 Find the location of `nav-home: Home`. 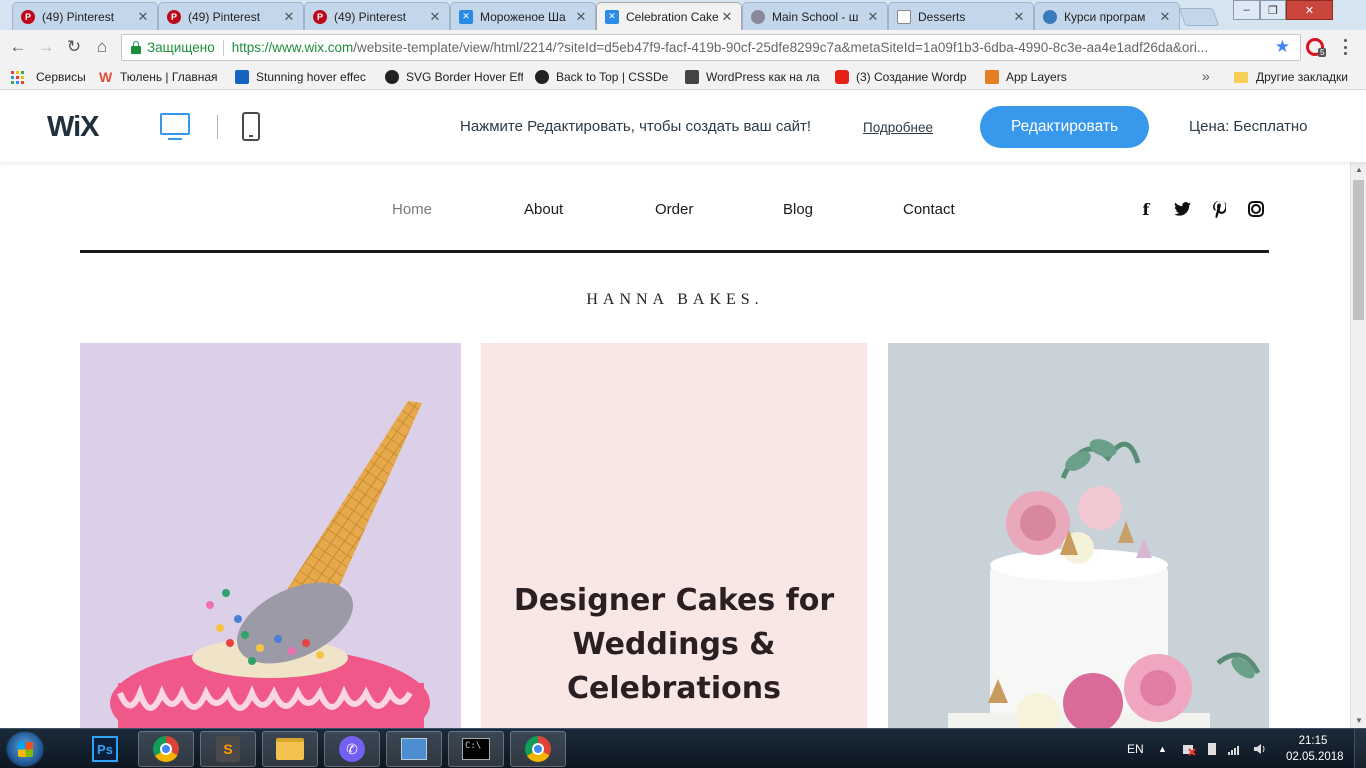

nav-home: Home is located at coordinates (412, 209).